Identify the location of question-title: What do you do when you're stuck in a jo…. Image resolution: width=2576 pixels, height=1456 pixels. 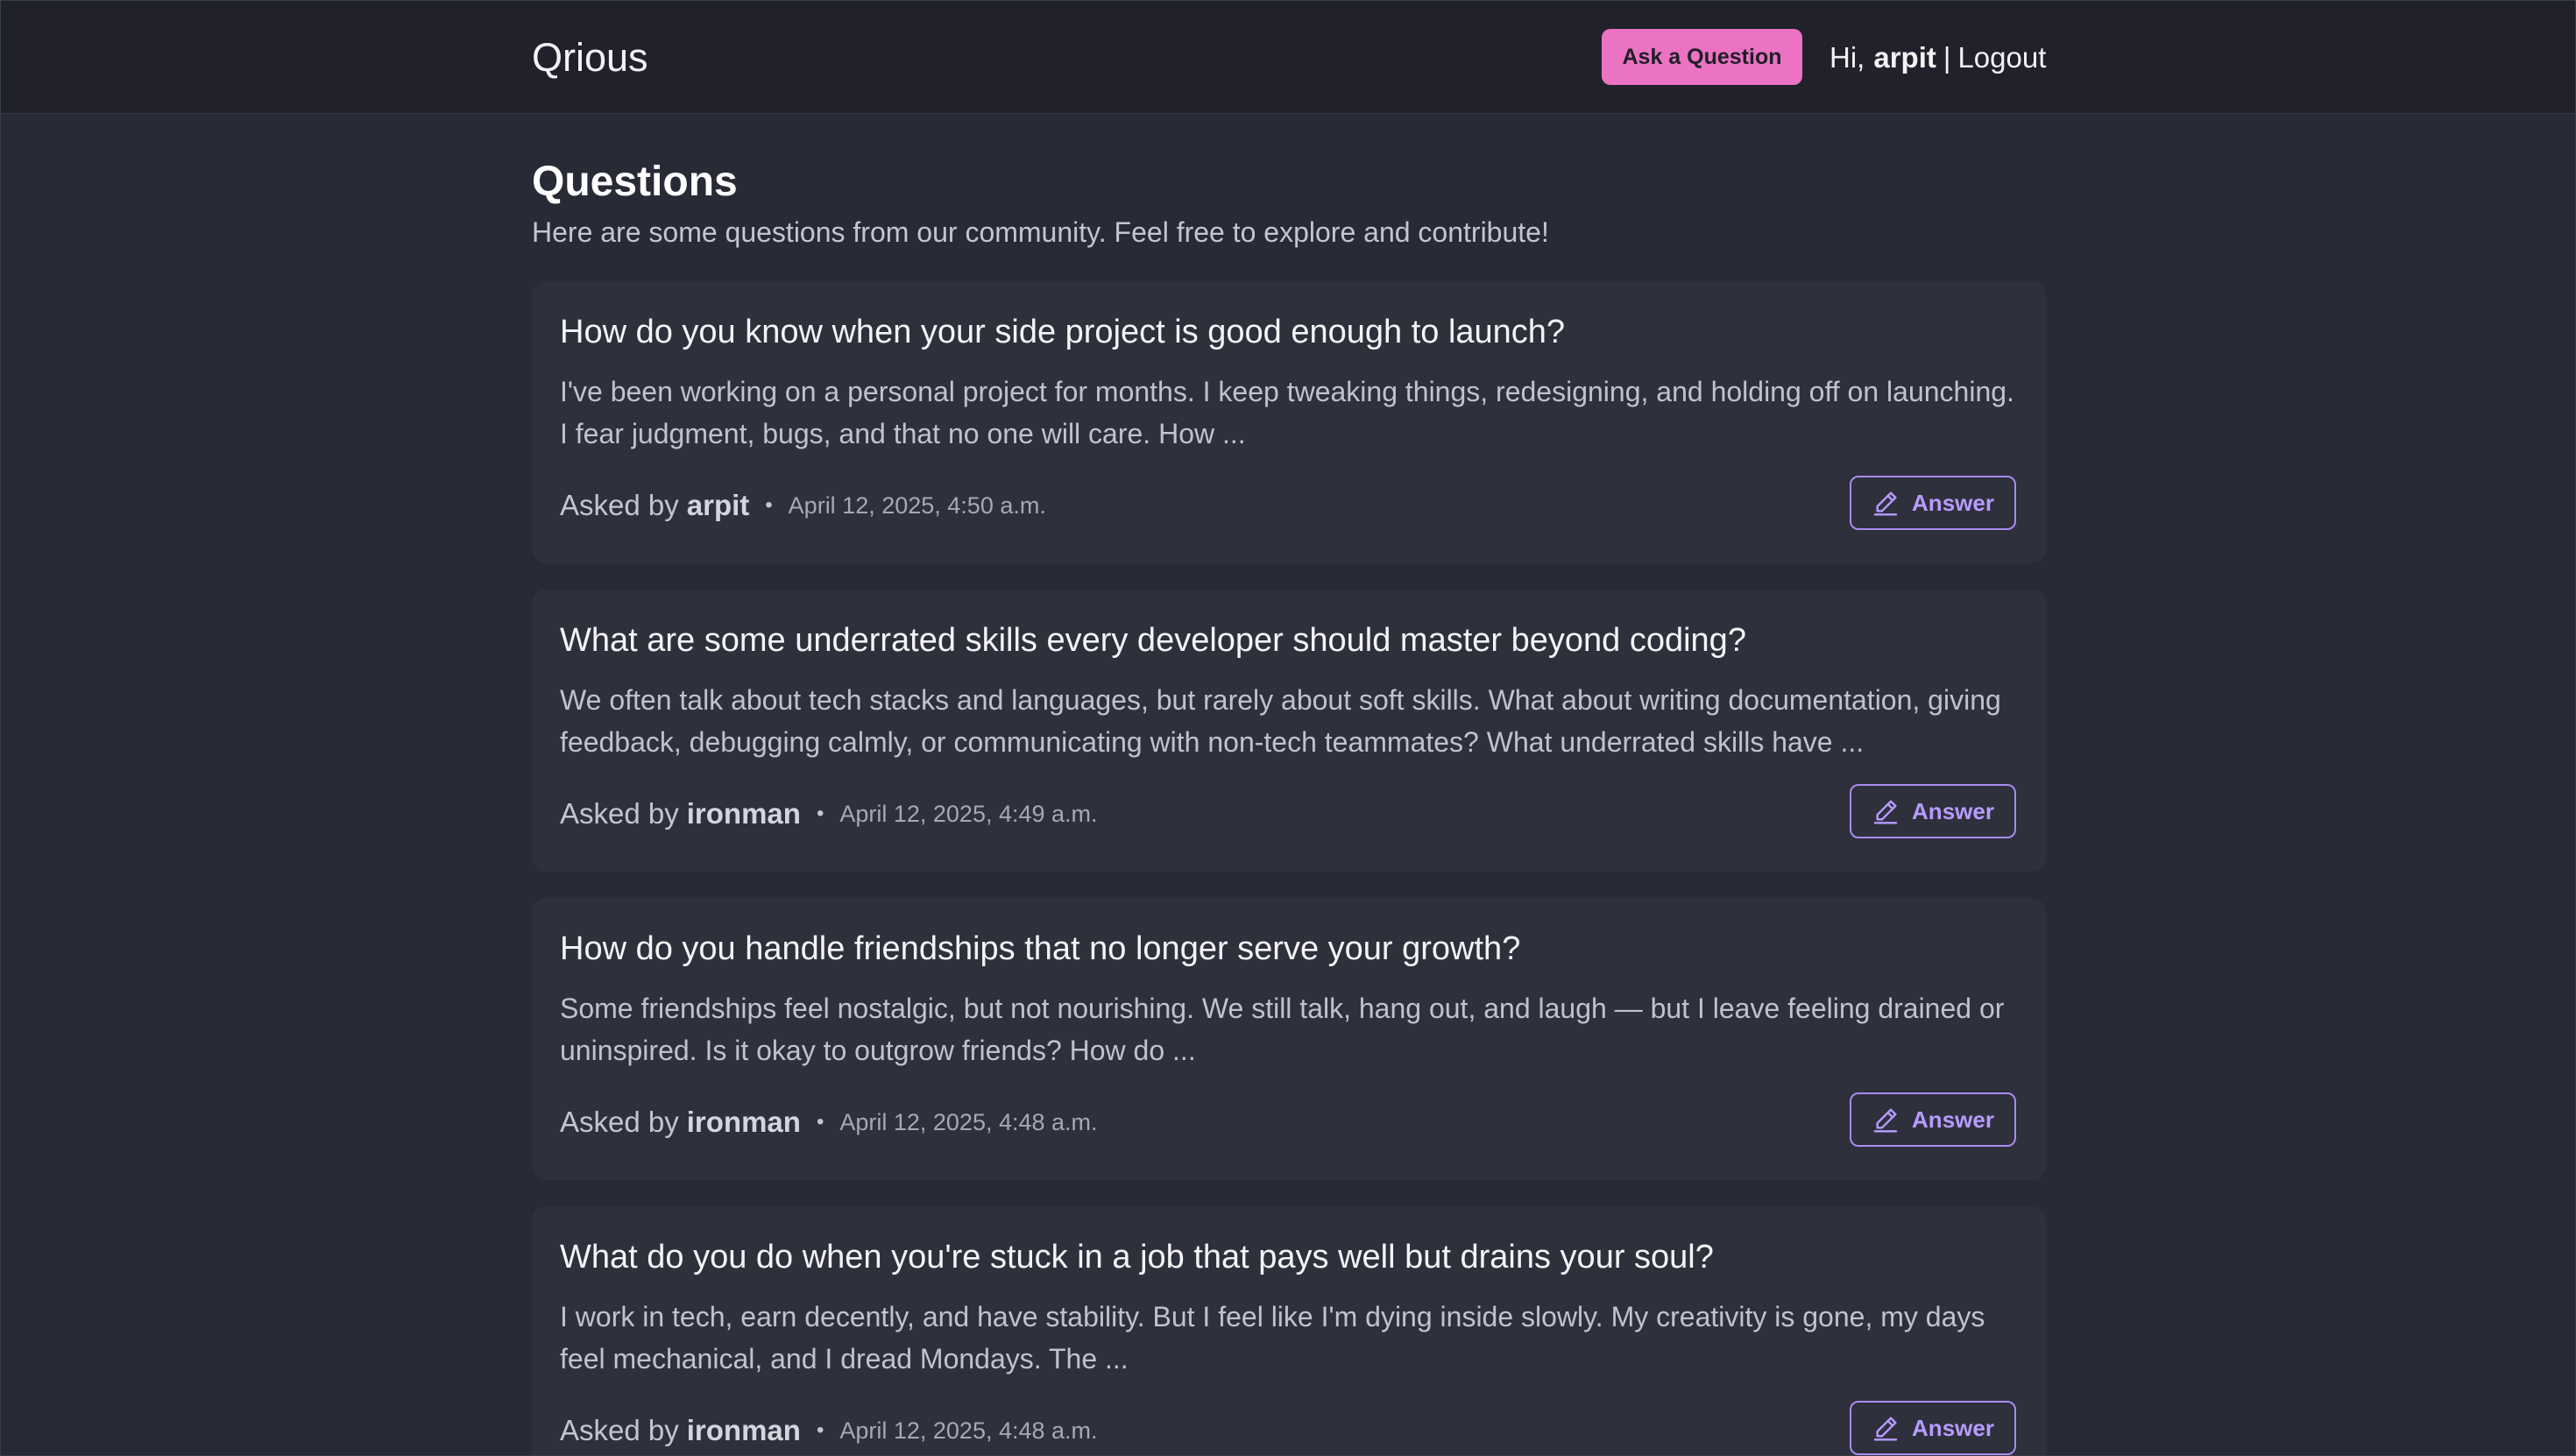
(1137, 1257).